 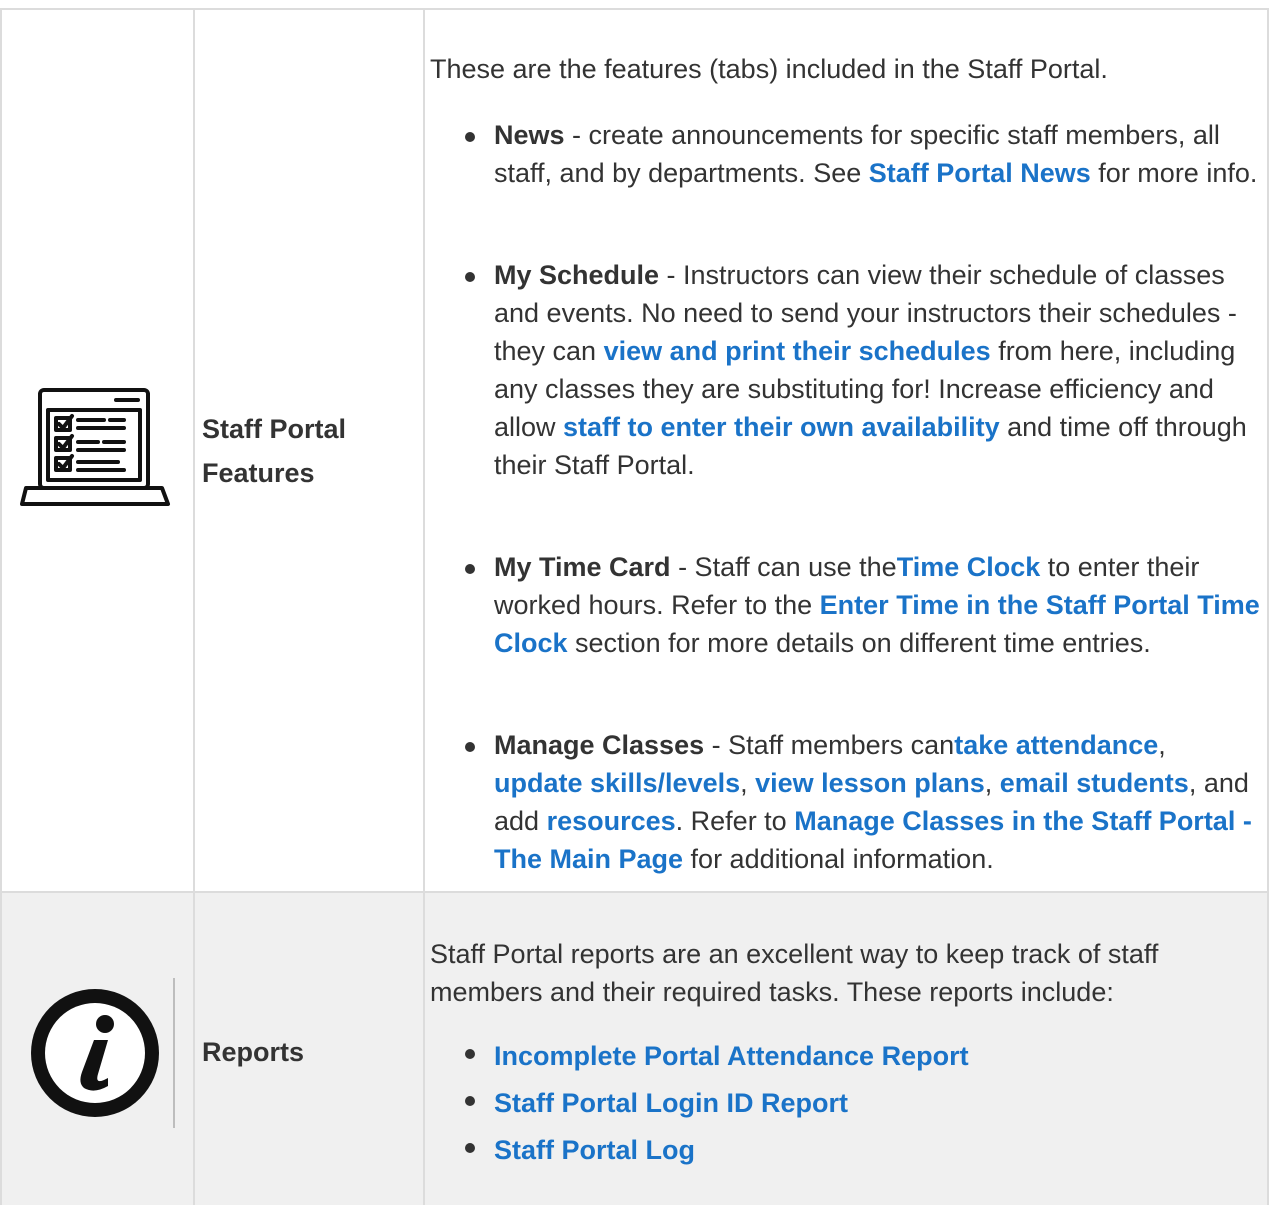 I want to click on list-item-report: Incomplete Portal Attendance Report, so click(x=840, y=1056).